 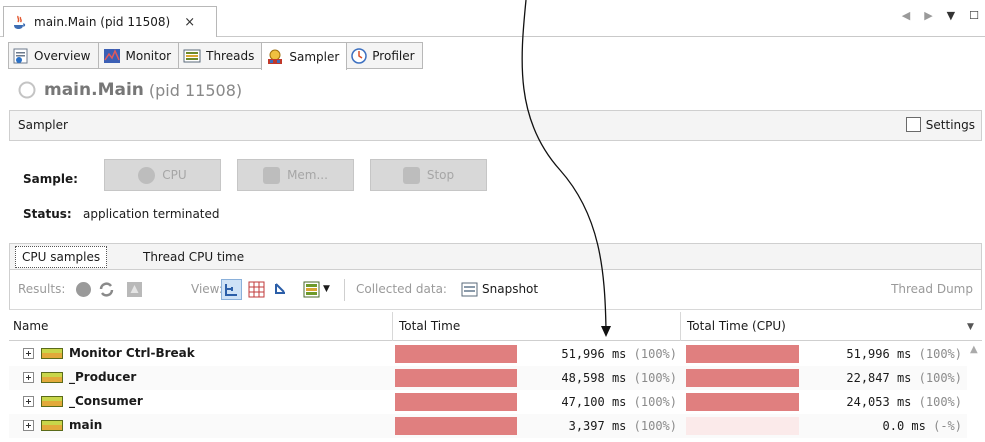 What do you see at coordinates (393, 55) in the screenshot?
I see `tab-profiler-label: Profiler` at bounding box center [393, 55].